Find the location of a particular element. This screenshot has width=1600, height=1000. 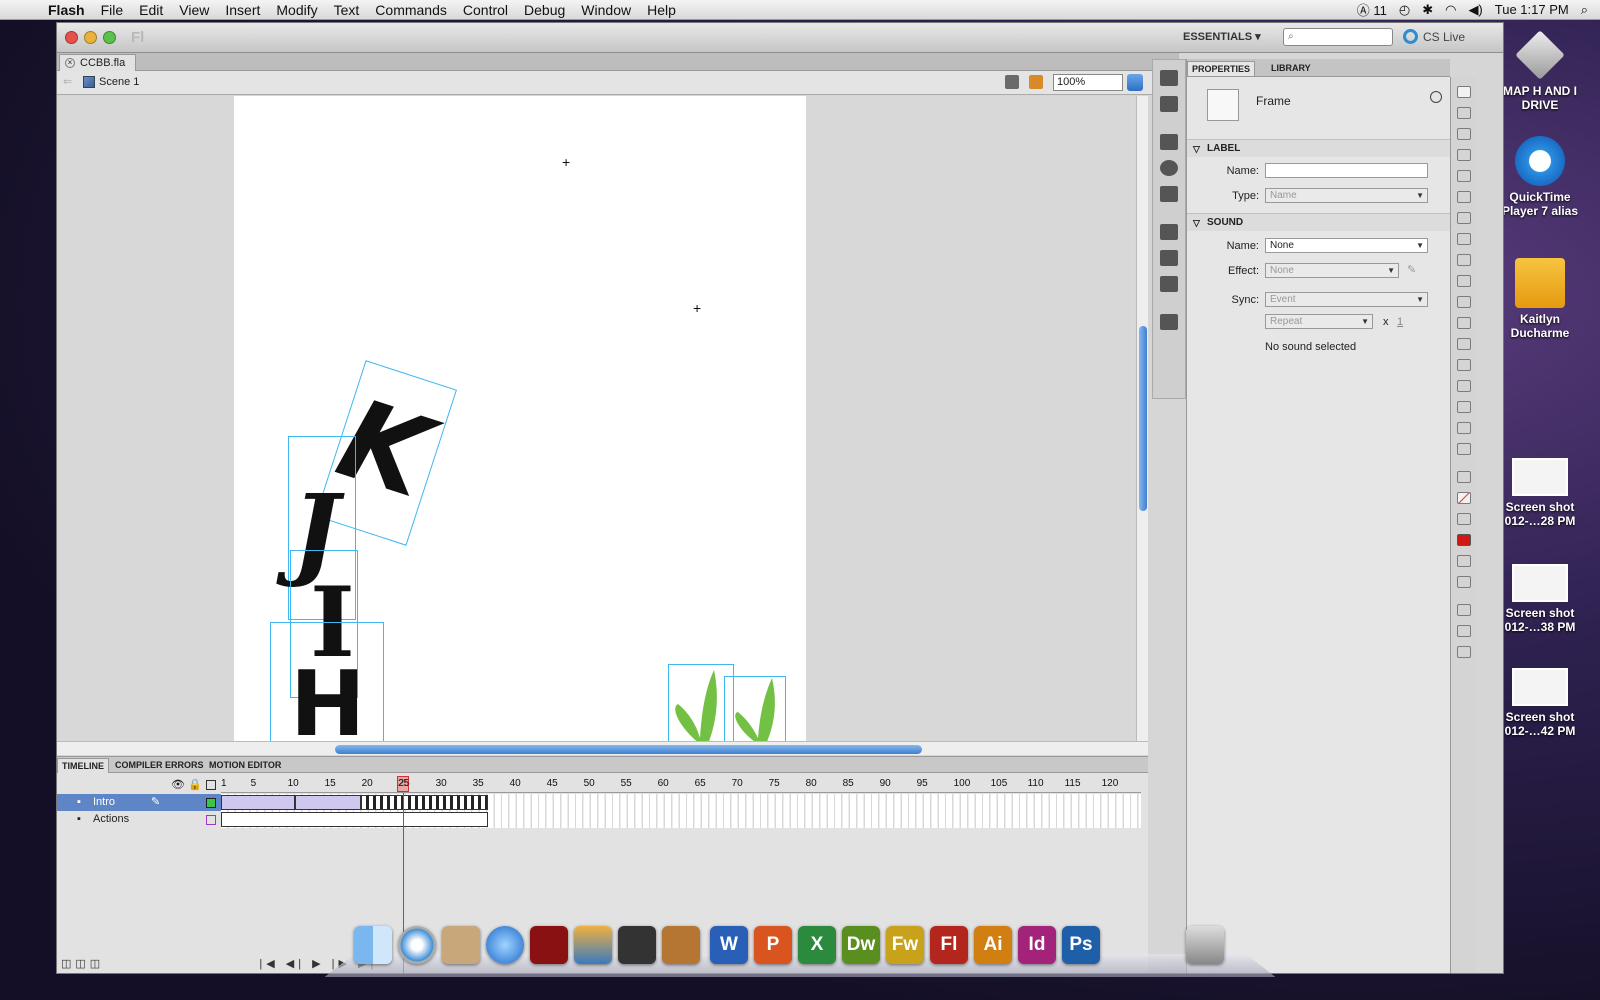

minimize-window-button is located at coordinates (90, 37).